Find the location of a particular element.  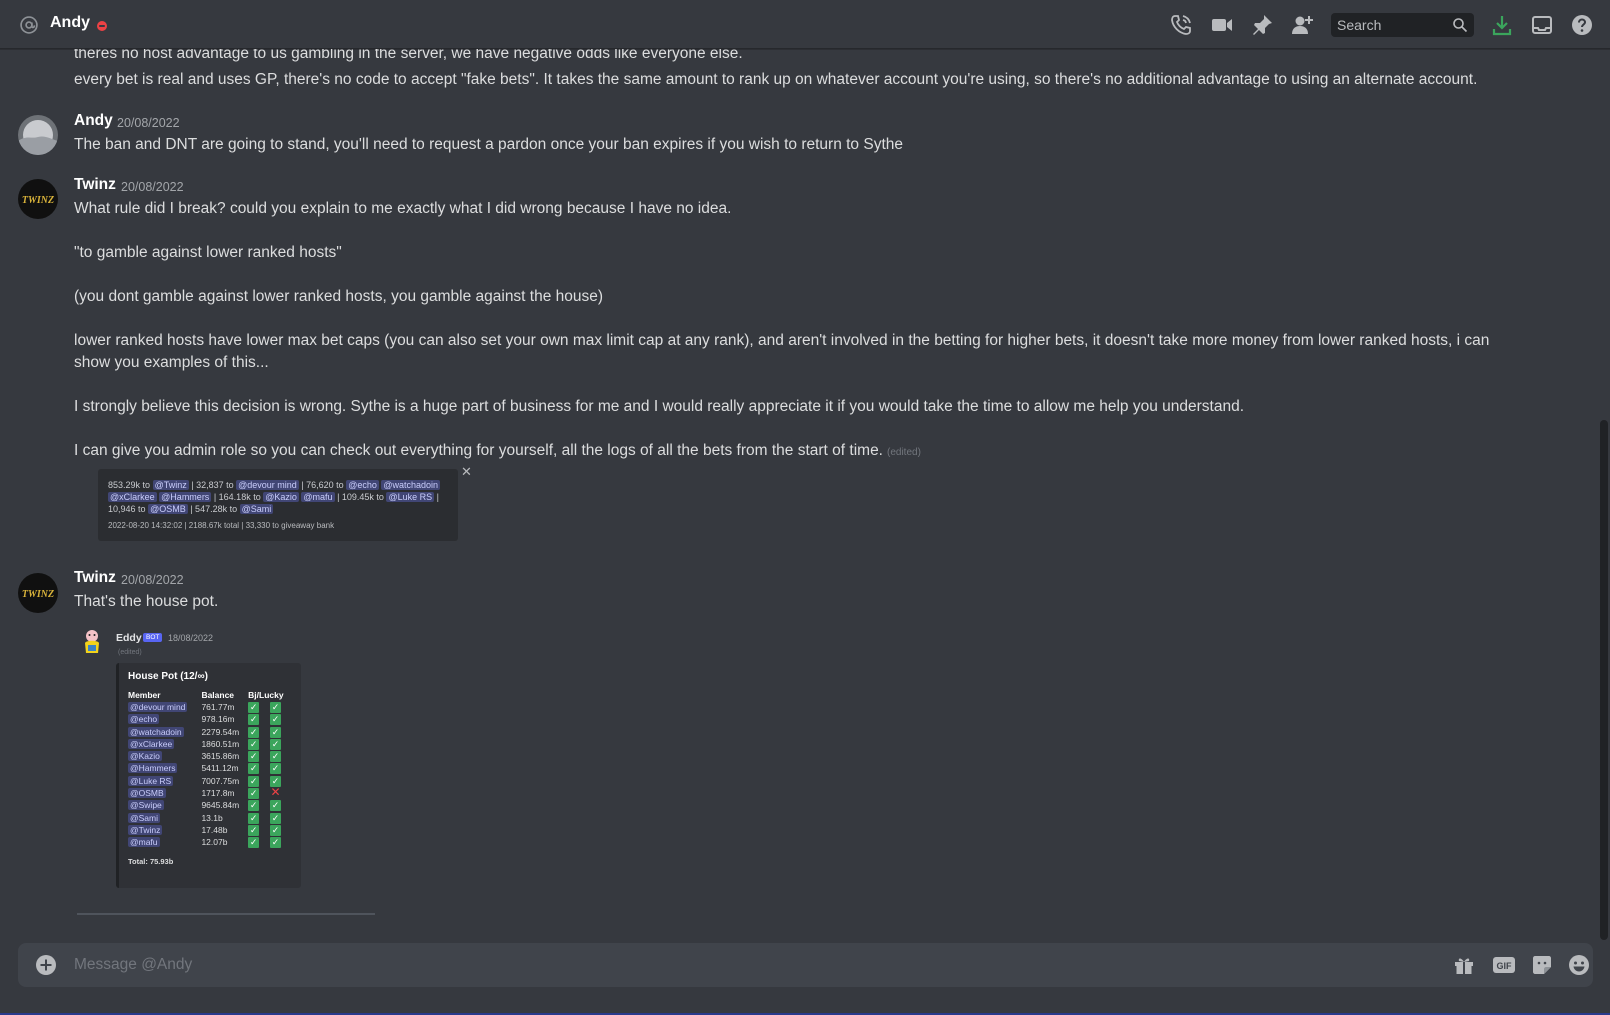

member-mention: @Swipe is located at coordinates (146, 805).